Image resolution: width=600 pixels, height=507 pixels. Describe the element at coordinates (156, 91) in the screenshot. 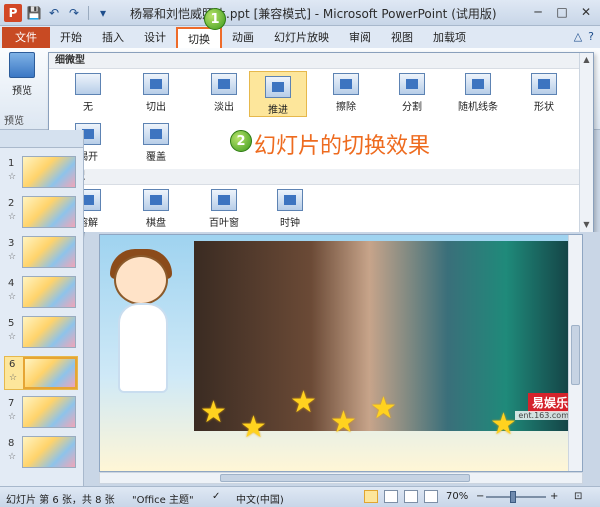

I see `transition-cut: 切出` at that location.